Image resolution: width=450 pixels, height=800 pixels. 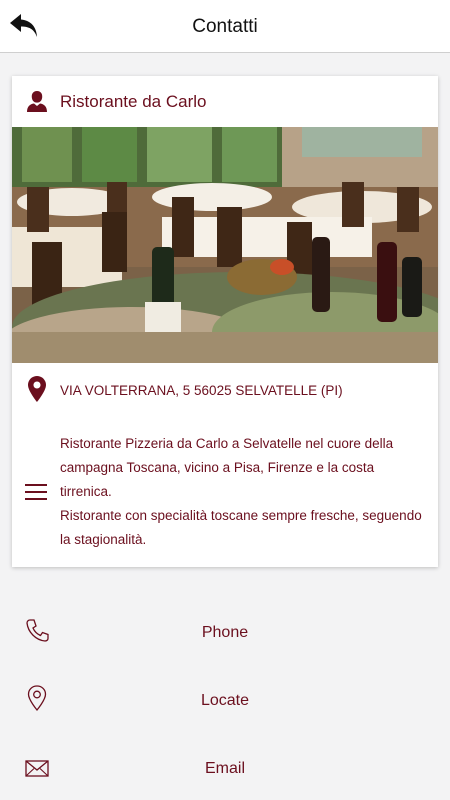 I want to click on locate-label: Locate, so click(x=225, y=700).